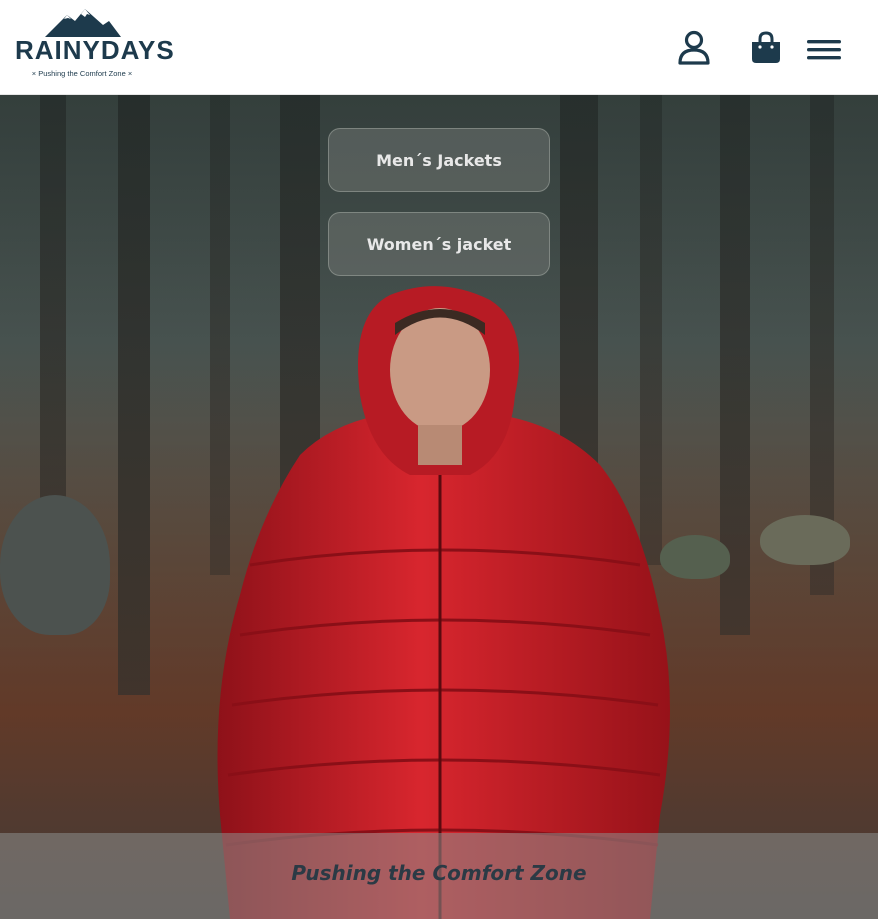 The width and height of the screenshot is (878, 919). I want to click on mountain-logo-icon, so click(83, 23).